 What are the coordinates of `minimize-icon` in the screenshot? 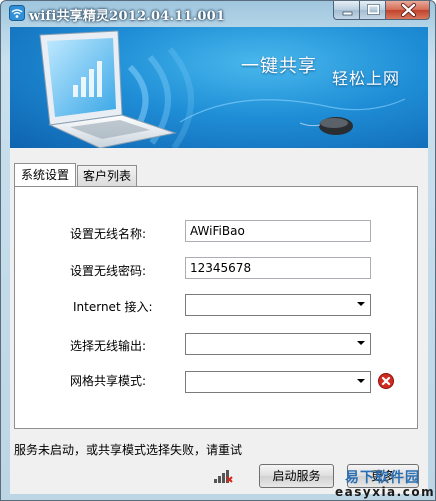 It's located at (347, 13).